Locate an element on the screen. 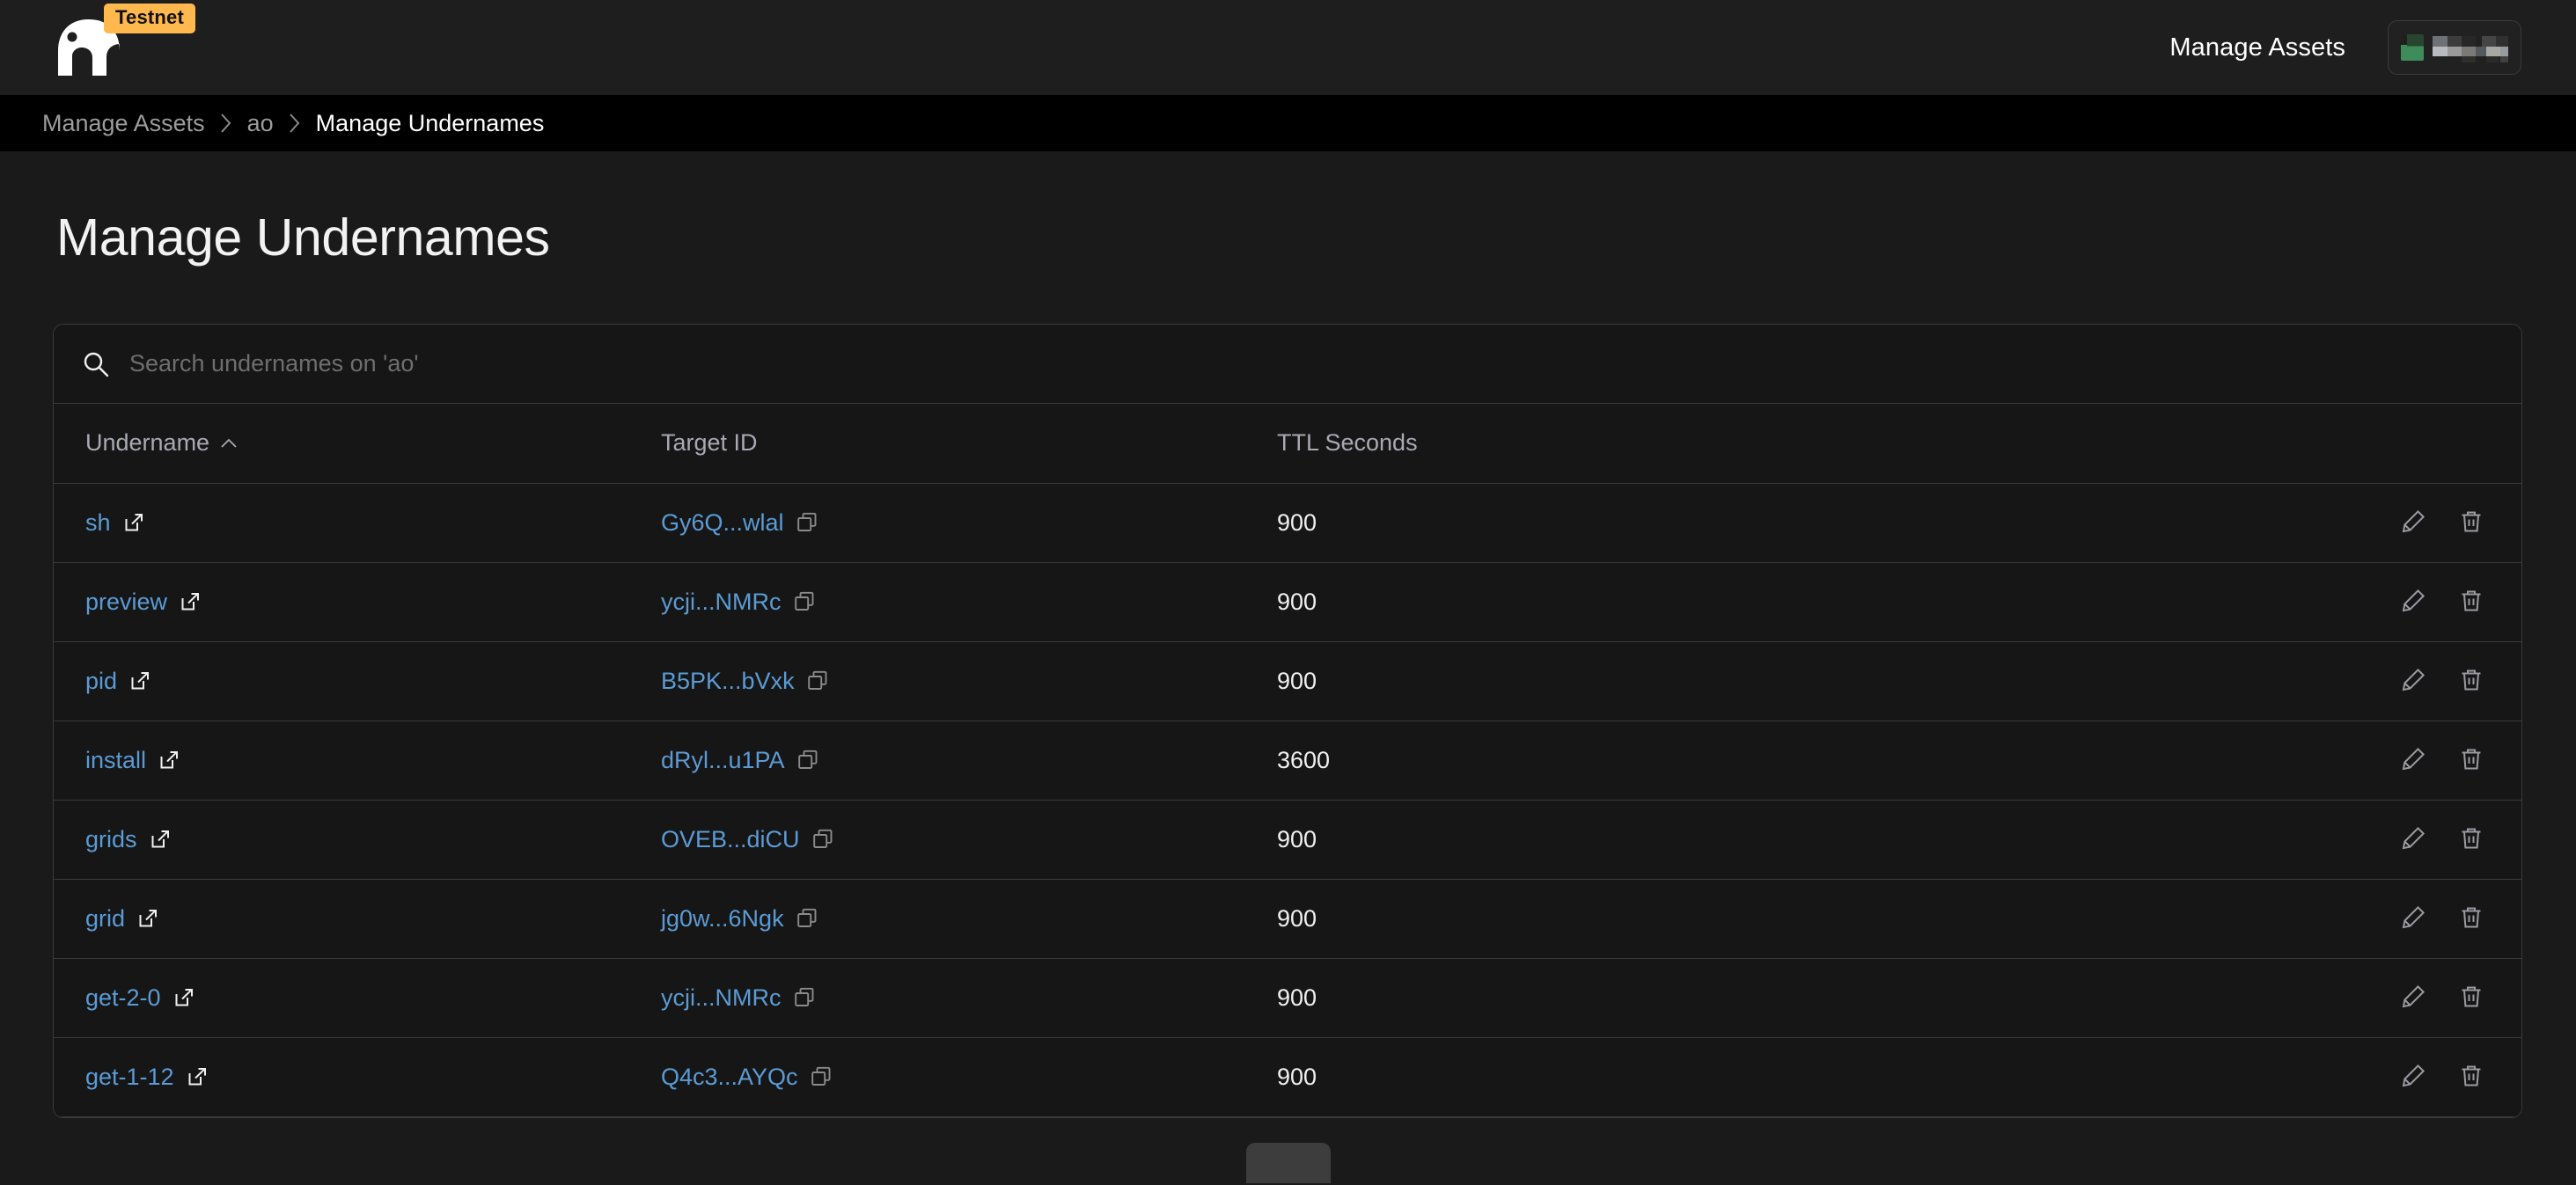  search-input is located at coordinates (1311, 363).